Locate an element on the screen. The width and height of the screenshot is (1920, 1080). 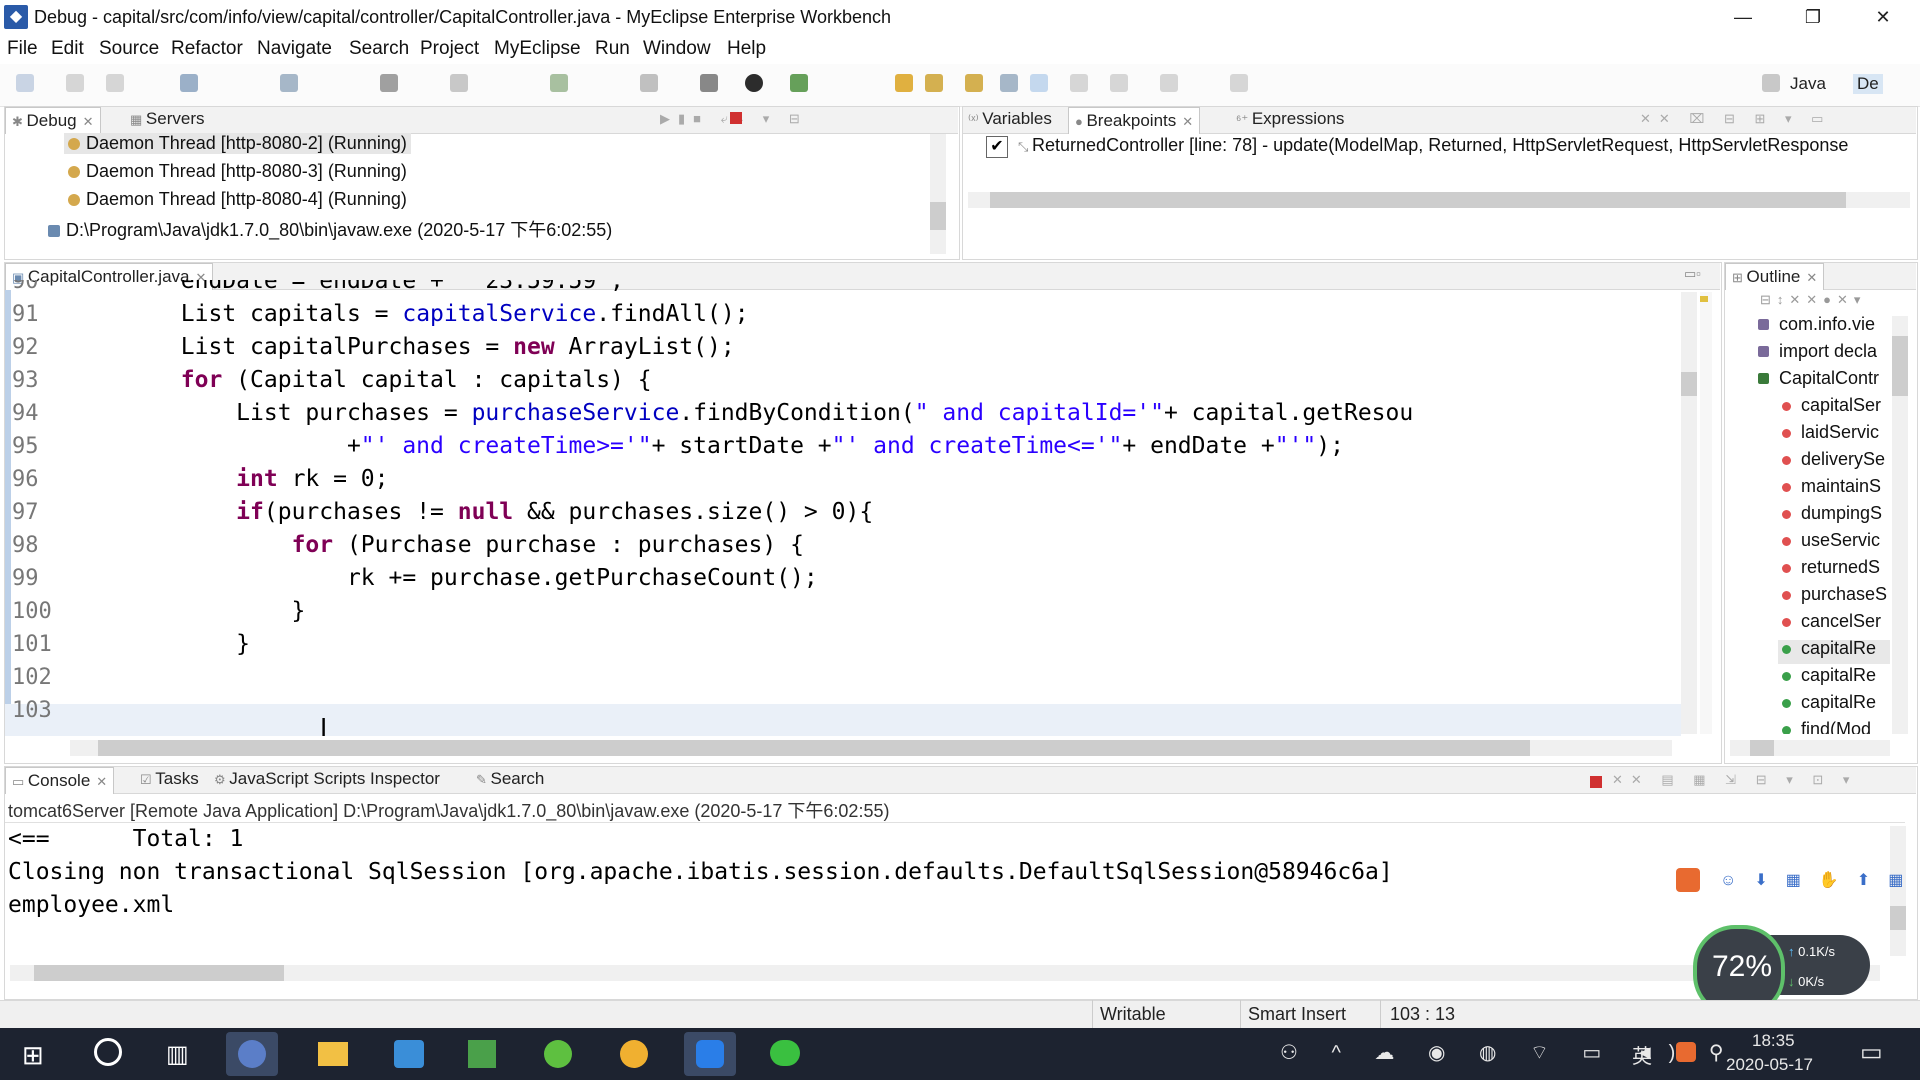
terminate-icon is located at coordinates (736, 118).